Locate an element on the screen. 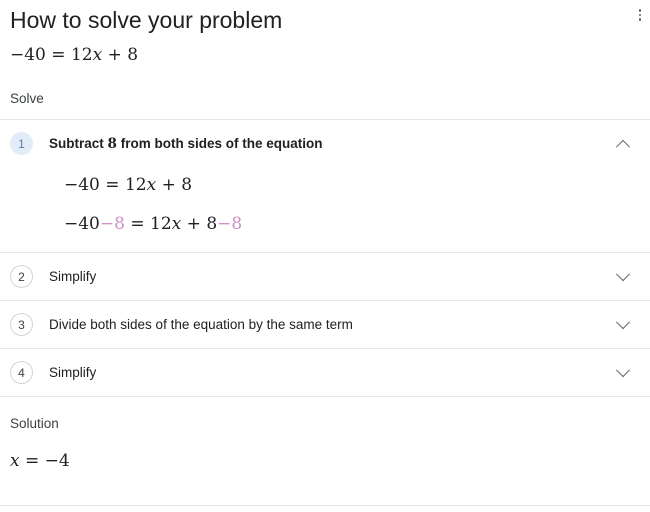 The width and height of the screenshot is (650, 512). step-number-badge-4: 4 is located at coordinates (21, 372).